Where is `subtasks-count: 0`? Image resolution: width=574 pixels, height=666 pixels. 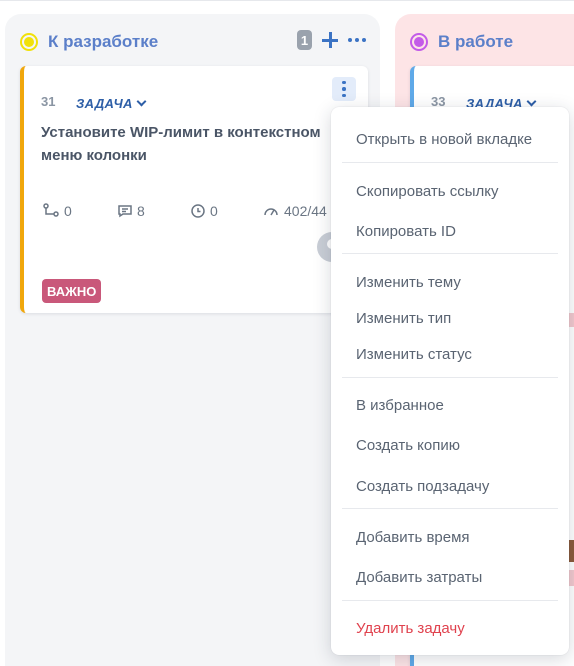 subtasks-count: 0 is located at coordinates (68, 211).